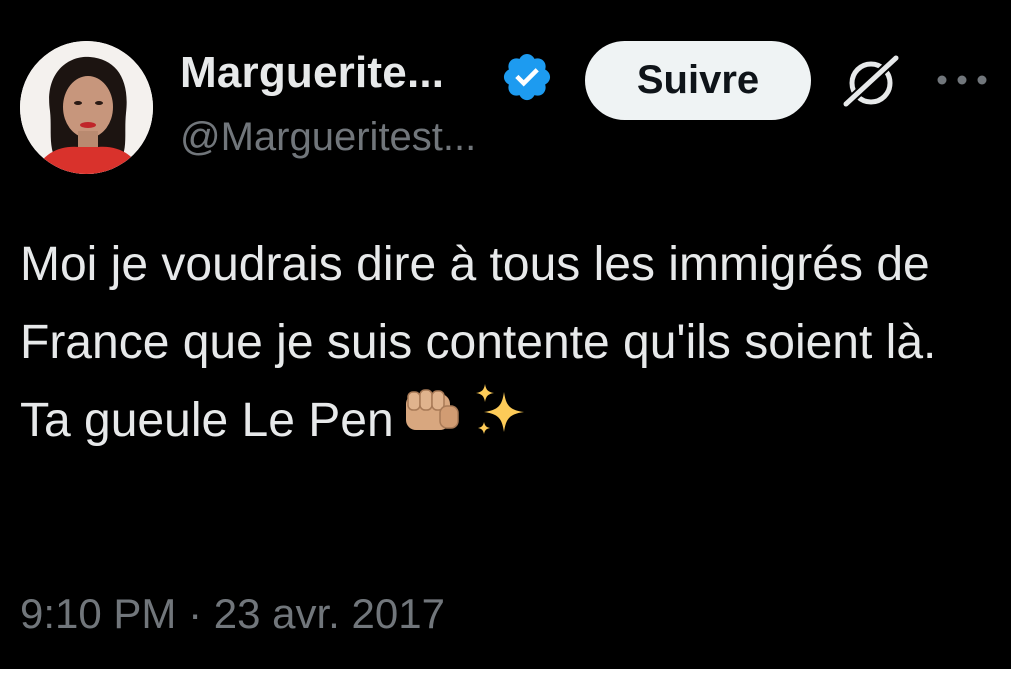  What do you see at coordinates (501, 423) in the screenshot?
I see `sparkles-emoji-icon` at bounding box center [501, 423].